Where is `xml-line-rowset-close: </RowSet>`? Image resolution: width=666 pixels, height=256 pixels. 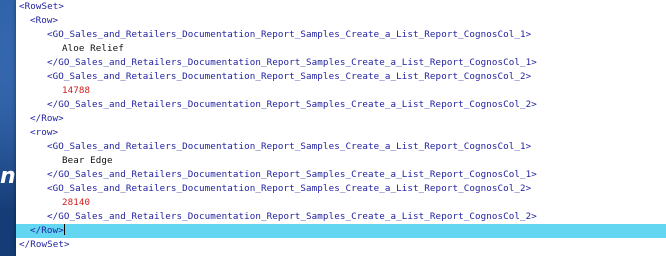 xml-line-rowset-close: </RowSet> is located at coordinates (341, 245).